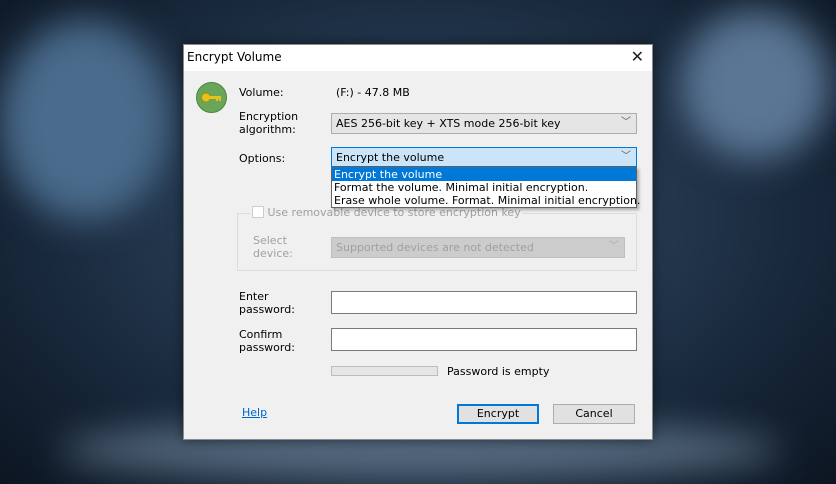  I want to click on enter-password-label-1: Enter, so click(254, 296).